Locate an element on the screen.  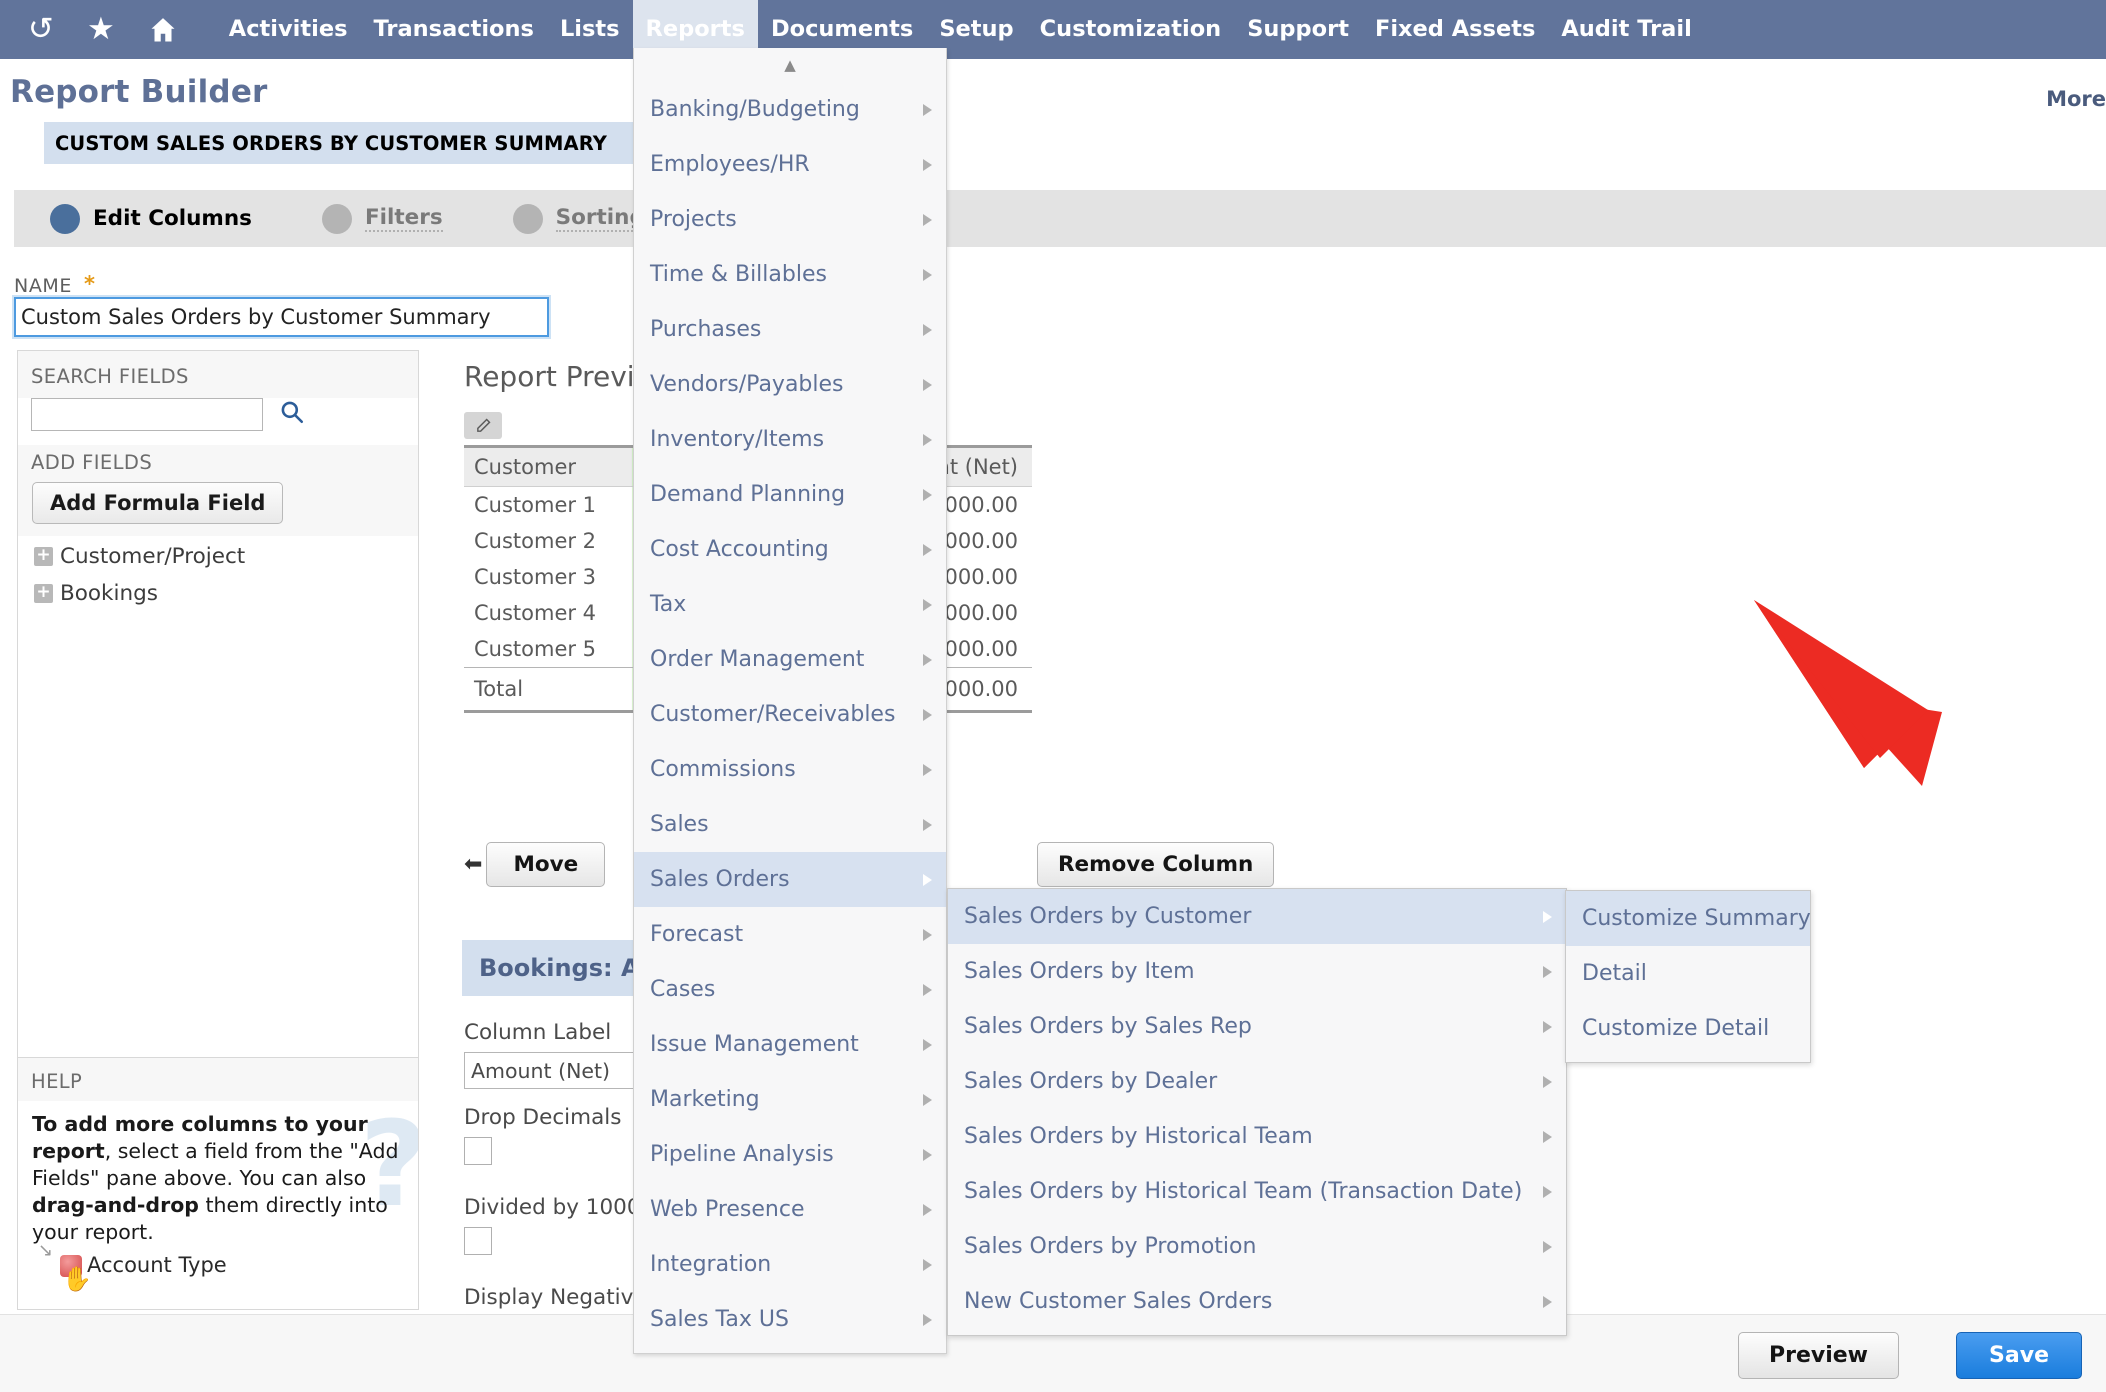
menu-item-label: Cost Accounting is located at coordinates (739, 549).